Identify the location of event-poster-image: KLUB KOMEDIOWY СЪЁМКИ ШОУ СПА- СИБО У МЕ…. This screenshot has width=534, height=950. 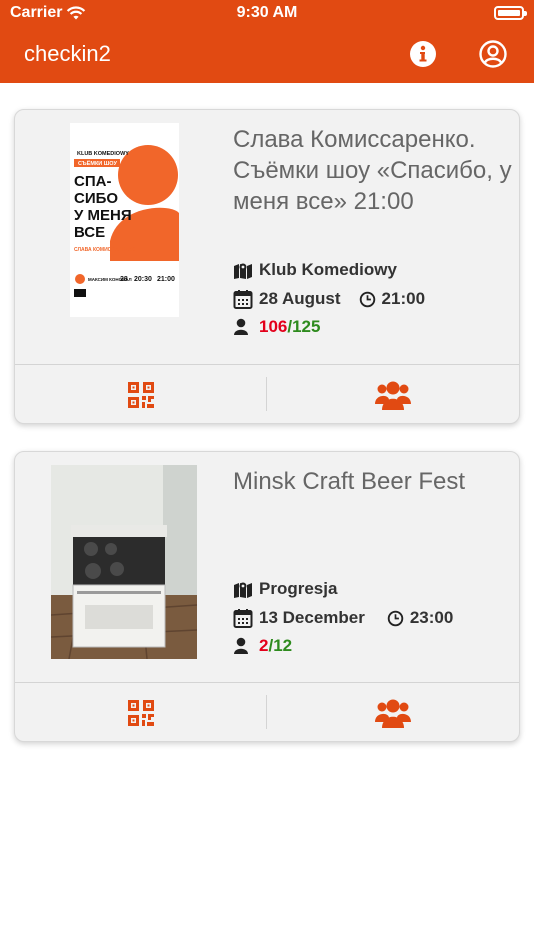
(124, 220).